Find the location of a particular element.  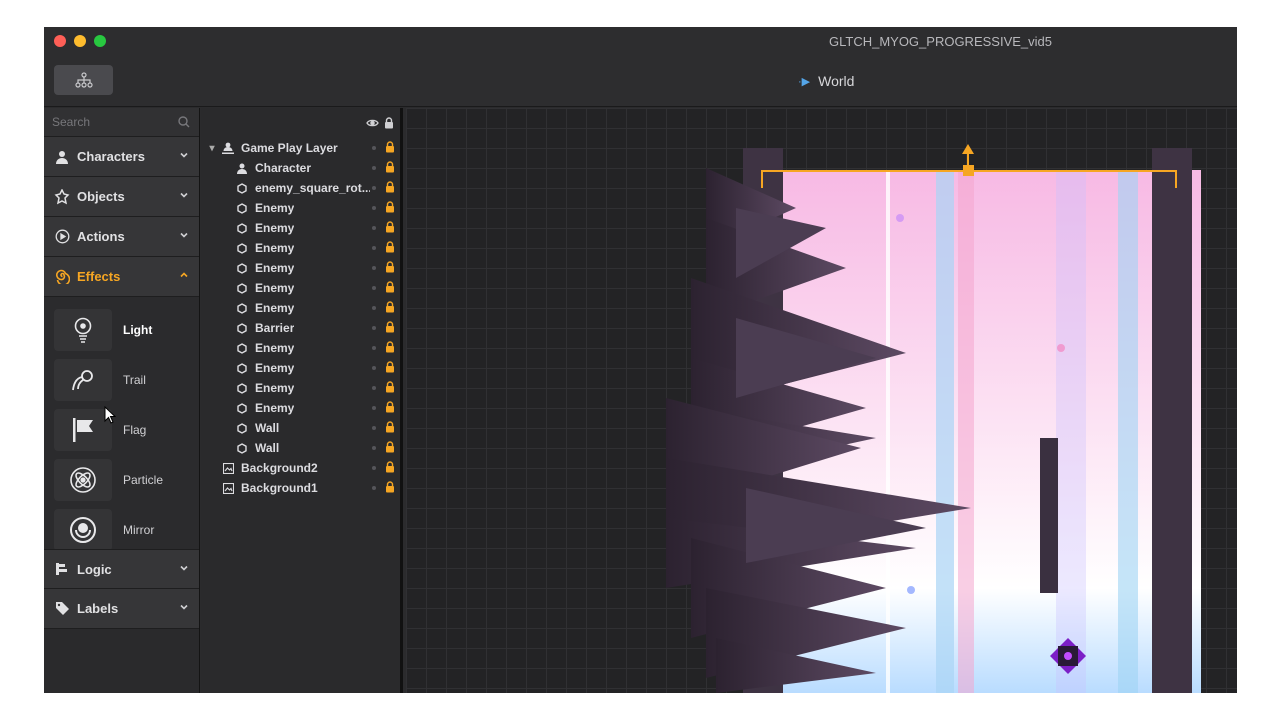

effect-trail: Trail is located at coordinates (121, 380).